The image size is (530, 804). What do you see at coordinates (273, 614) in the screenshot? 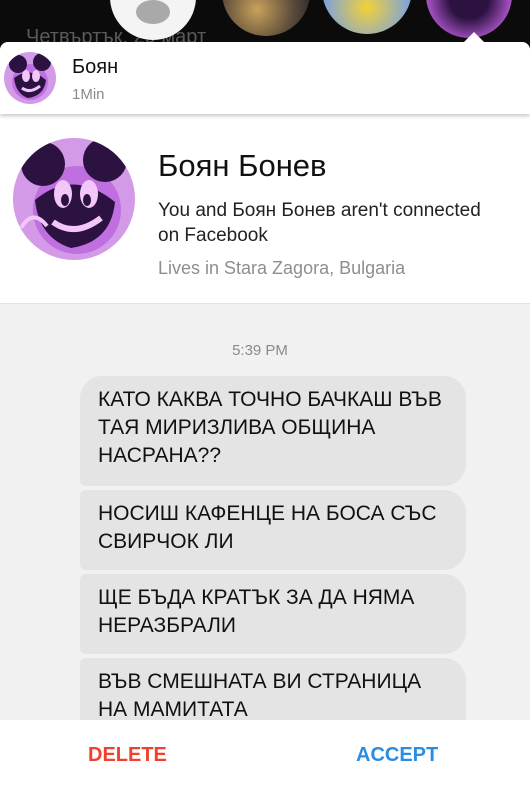
I see `message-bubble: ЩЕ БЪДА КРАТЪК ЗА ДА НЯМА НЕРАЗБРАЛИ` at bounding box center [273, 614].